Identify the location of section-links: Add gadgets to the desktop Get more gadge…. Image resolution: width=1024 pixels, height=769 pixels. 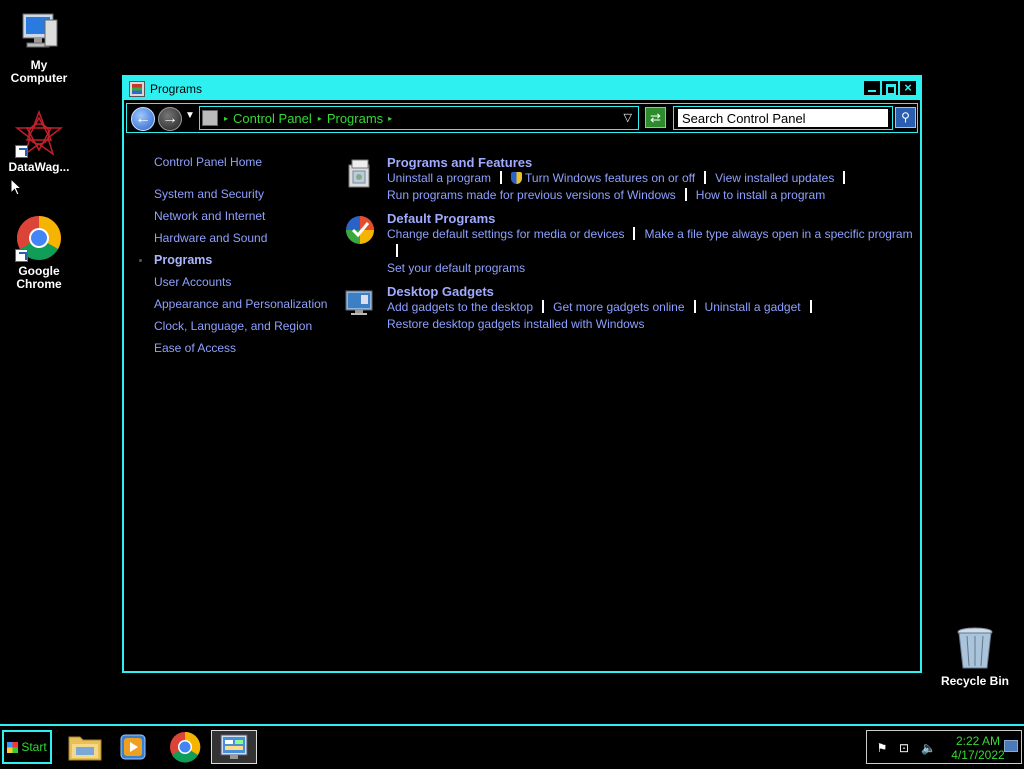
(650, 316).